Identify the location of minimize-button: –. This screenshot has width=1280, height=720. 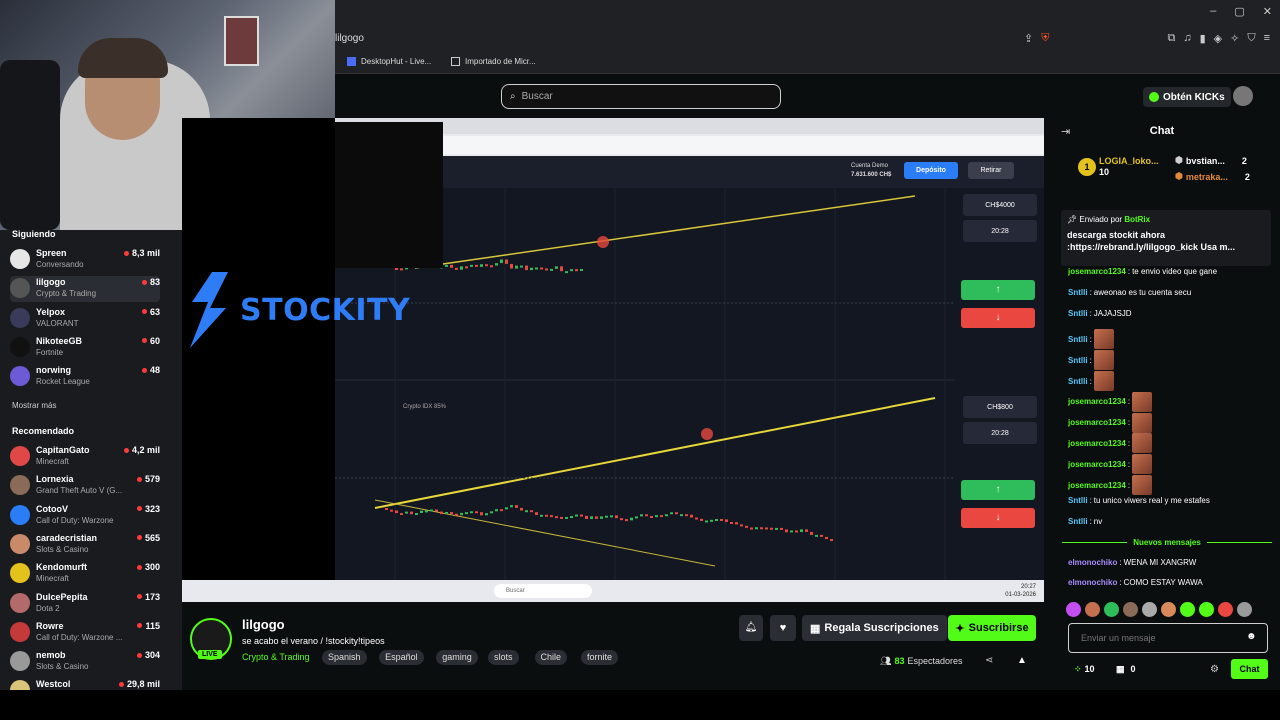
(1213, 11).